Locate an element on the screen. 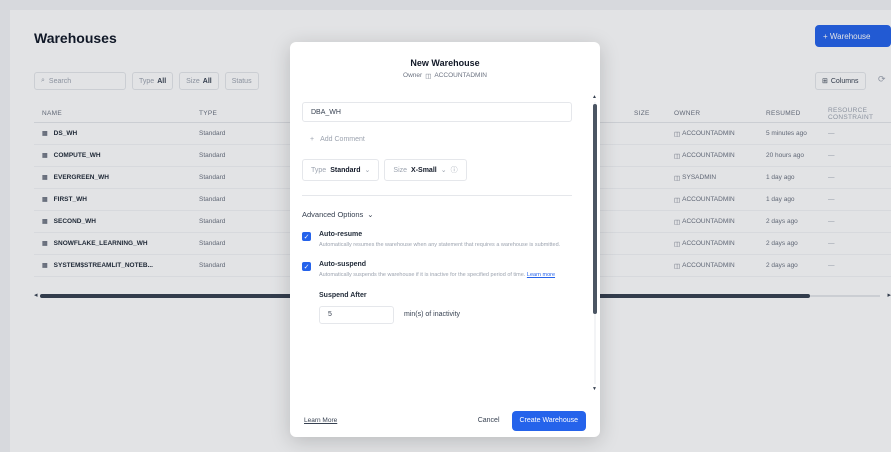 The height and width of the screenshot is (452, 891). dialog-header: New Warehouse Owner ◫ ACCOUNTADMIN is located at coordinates (445, 69).